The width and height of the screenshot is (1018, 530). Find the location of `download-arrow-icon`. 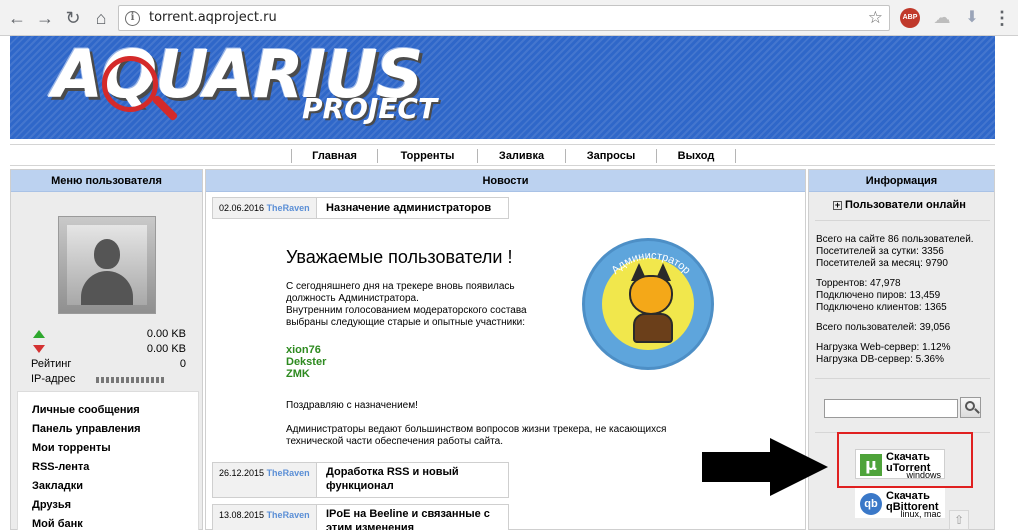

download-arrow-icon is located at coordinates (39, 349).